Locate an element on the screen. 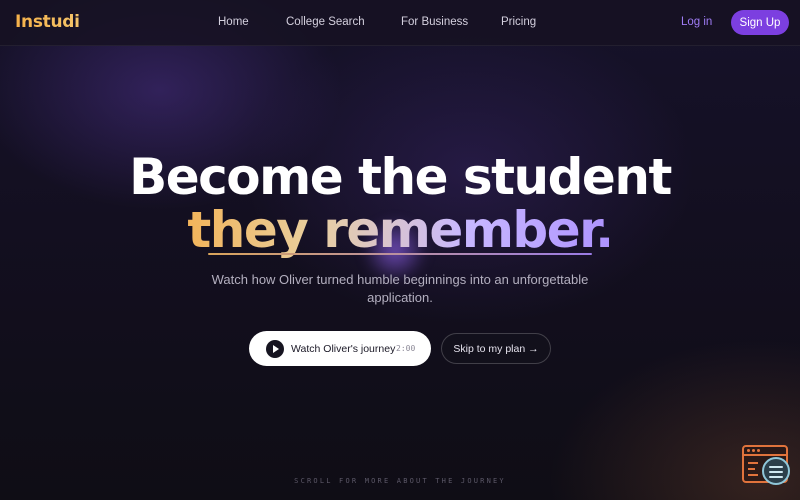 This screenshot has width=800, height=500. hero-title-underline is located at coordinates (400, 254).